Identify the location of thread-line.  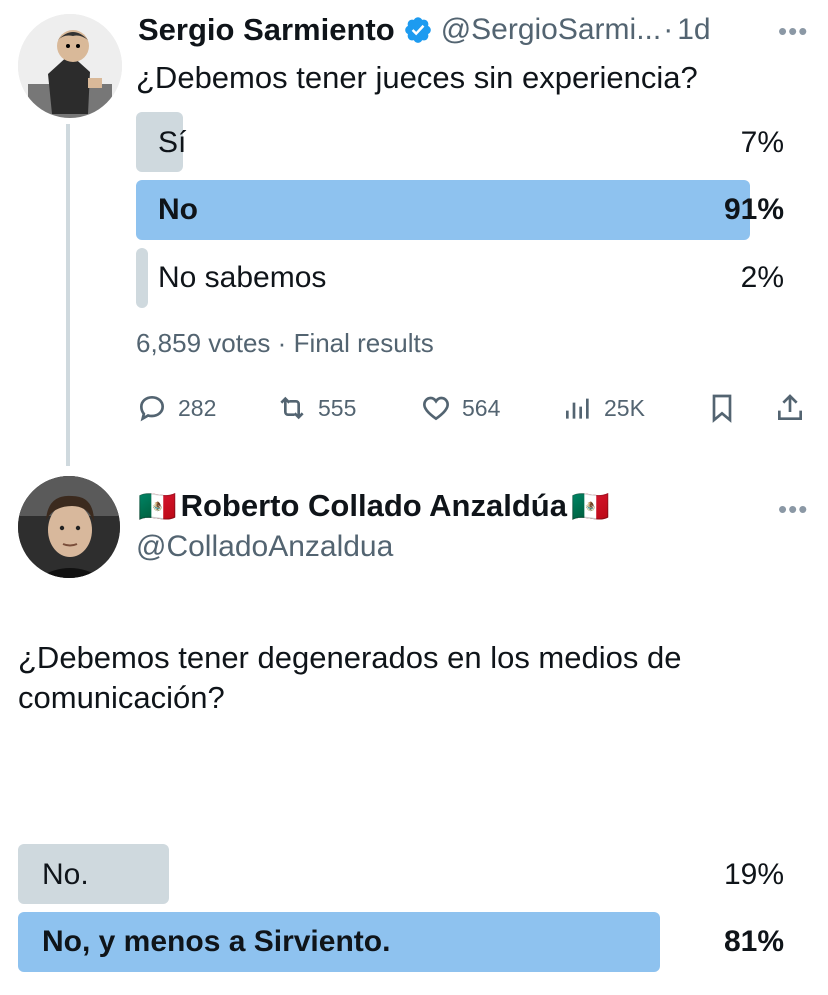
(68, 295).